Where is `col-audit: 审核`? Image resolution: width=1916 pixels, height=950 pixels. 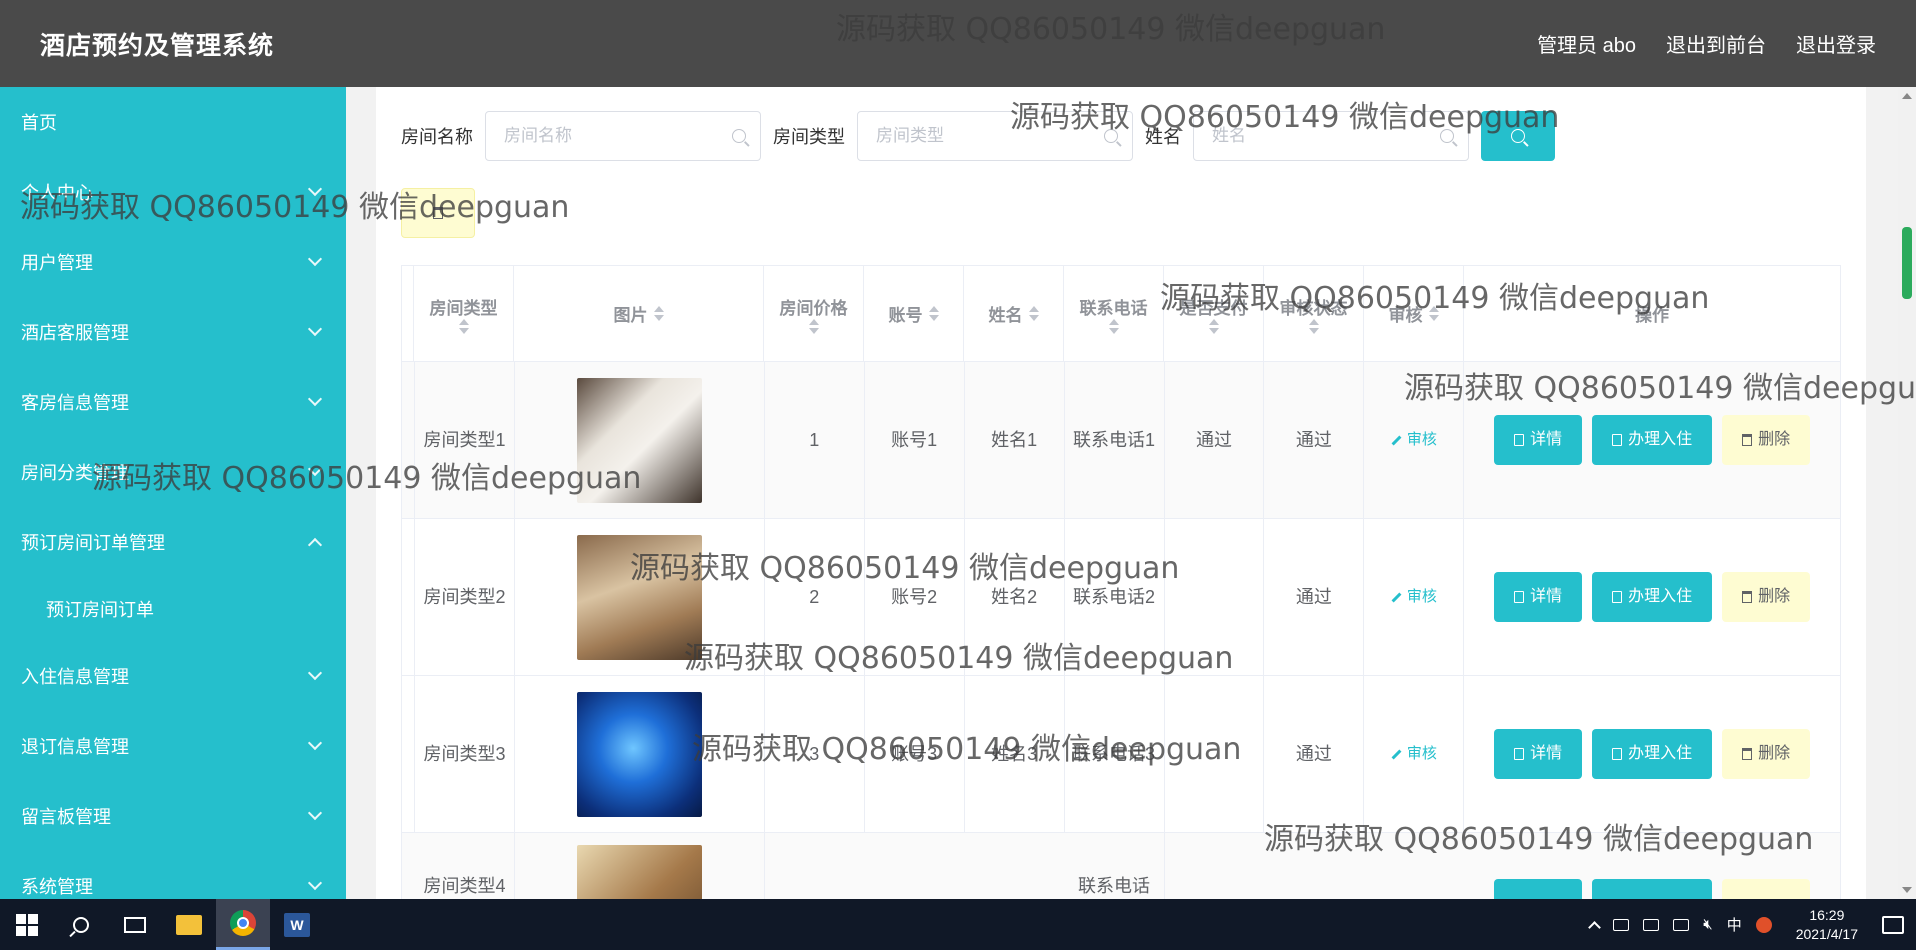 col-audit: 审核 is located at coordinates (1414, 313).